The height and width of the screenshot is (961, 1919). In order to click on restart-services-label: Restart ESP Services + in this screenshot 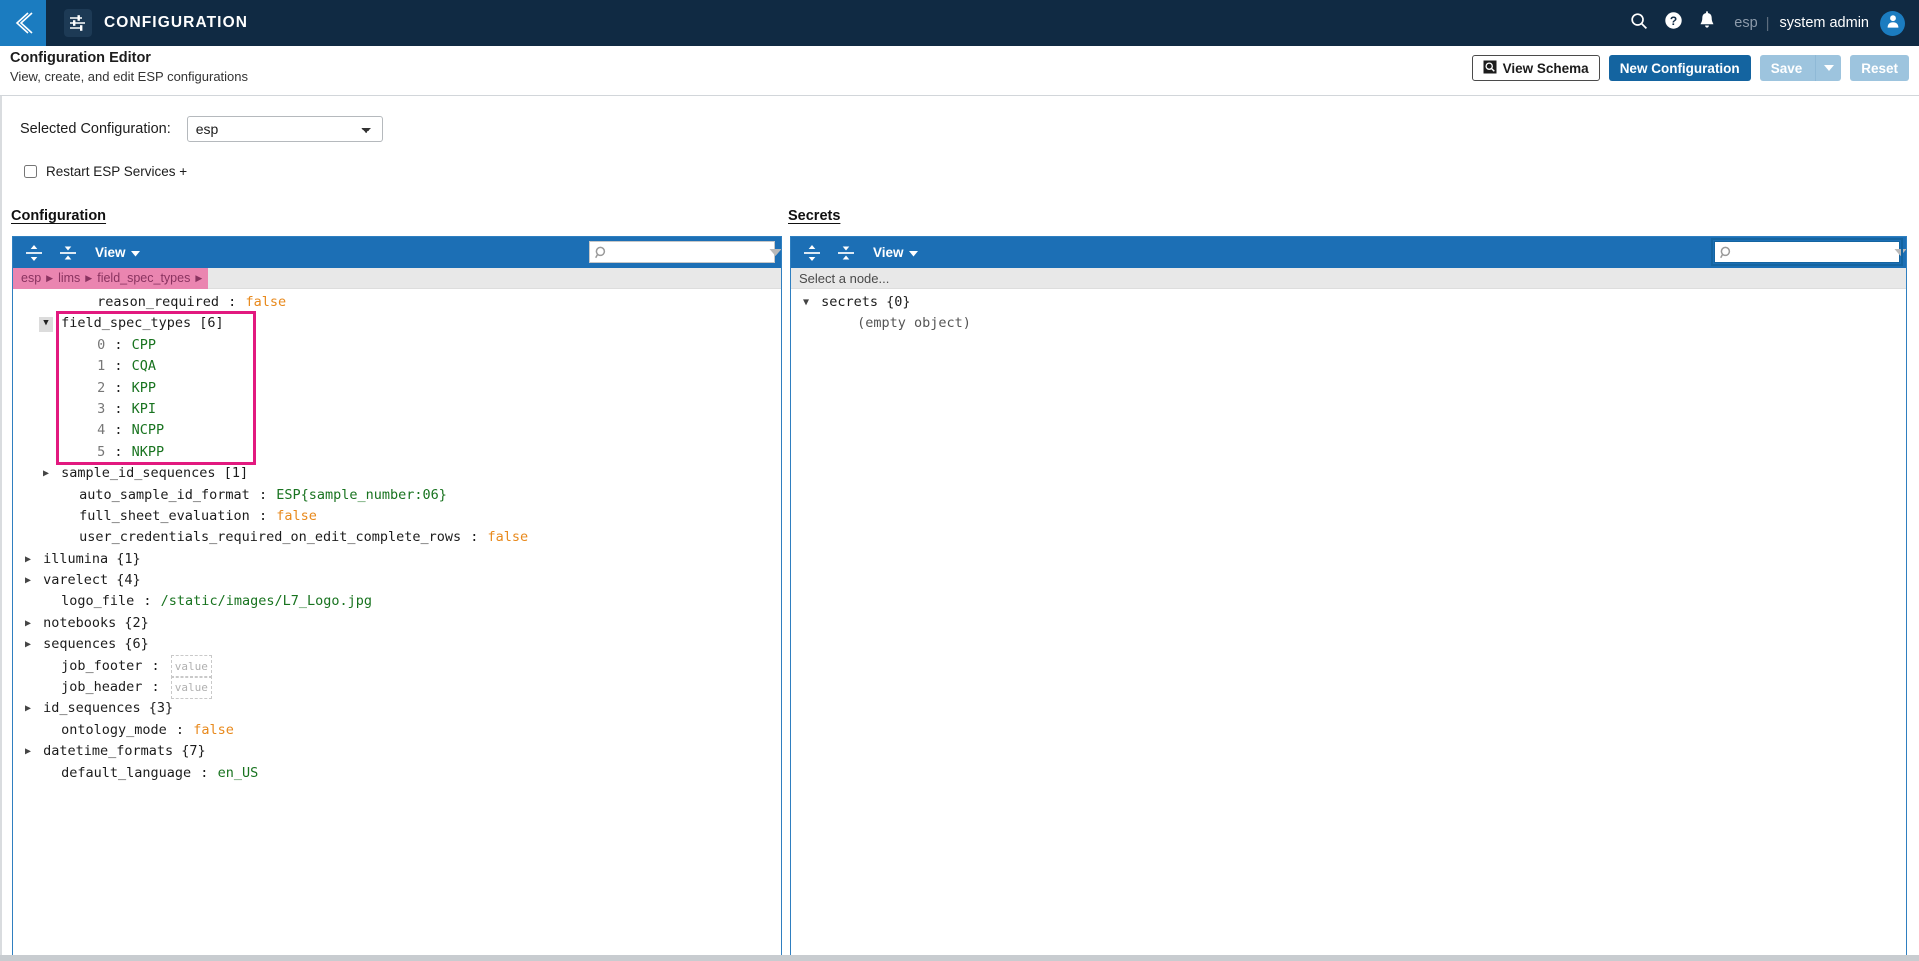, I will do `click(116, 171)`.